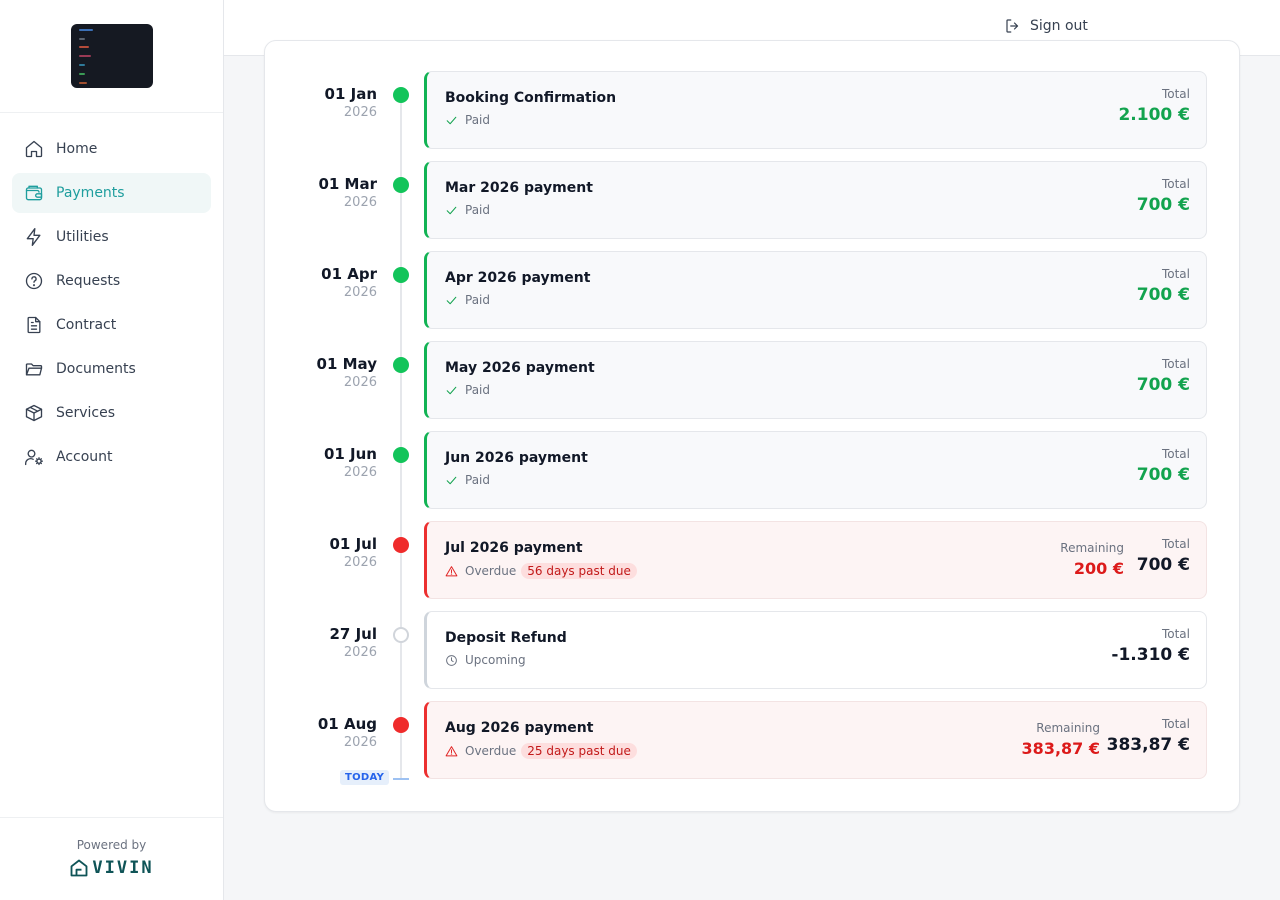  Describe the element at coordinates (815, 650) in the screenshot. I see `payment-entry: Deposit Refund Upcoming Total -1.310 €` at that location.